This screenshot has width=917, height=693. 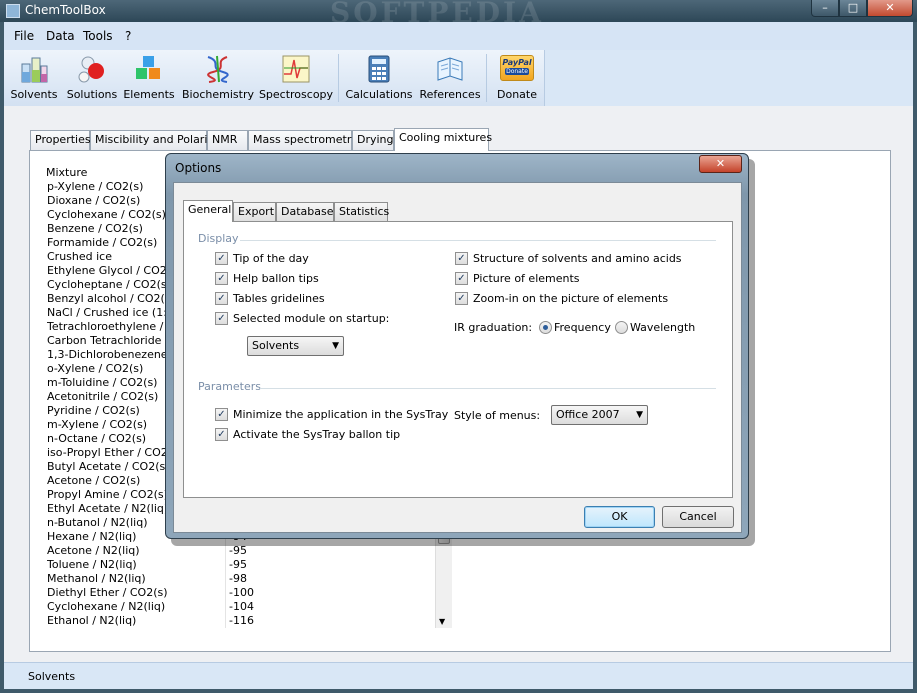 I want to click on minimize-button: –, so click(x=825, y=8).